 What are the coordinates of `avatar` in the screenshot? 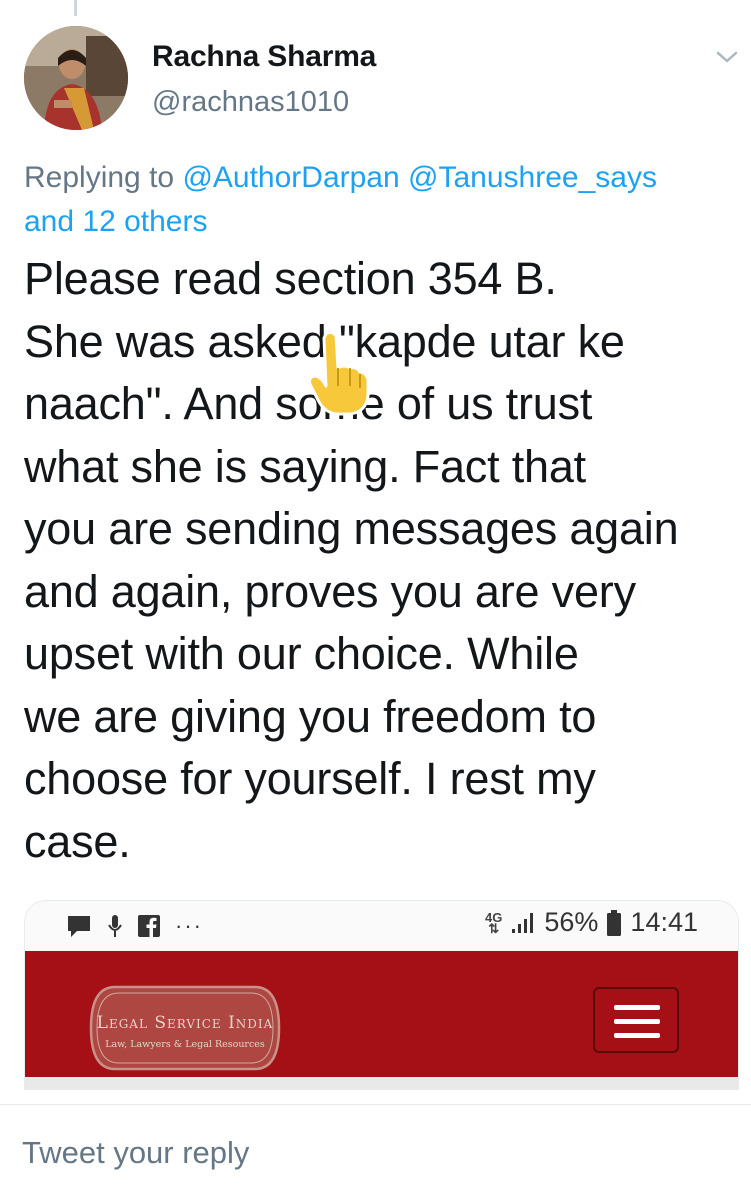 It's located at (76, 78).